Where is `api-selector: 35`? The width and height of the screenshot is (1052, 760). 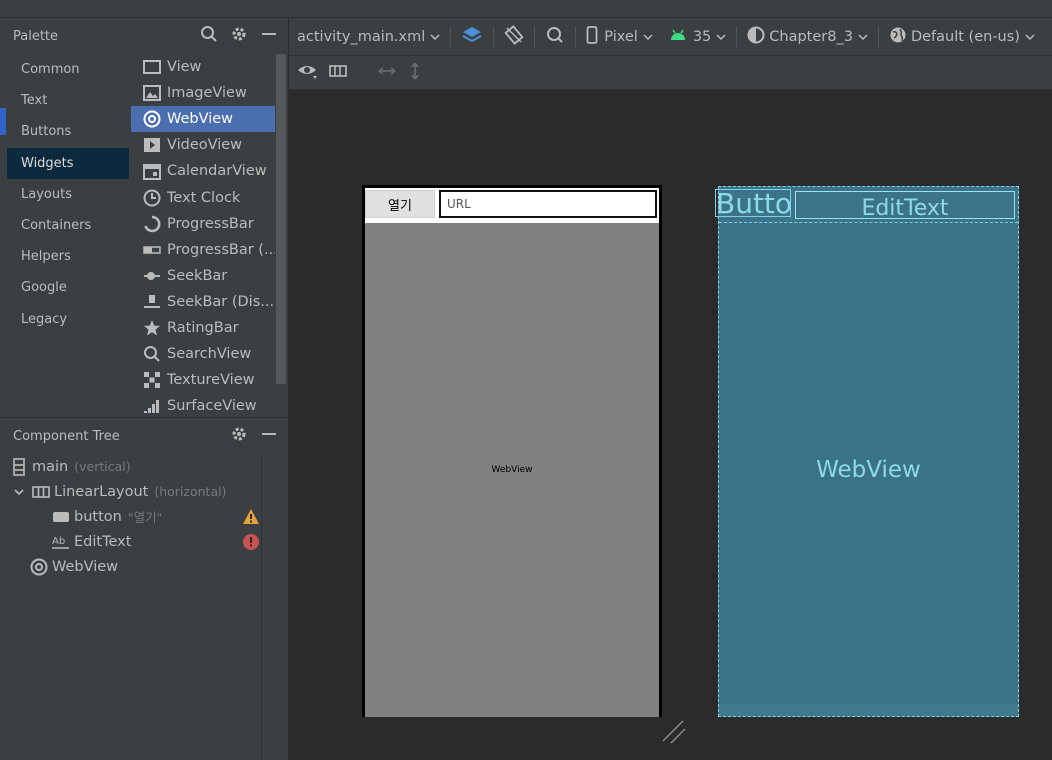 api-selector: 35 is located at coordinates (697, 37).